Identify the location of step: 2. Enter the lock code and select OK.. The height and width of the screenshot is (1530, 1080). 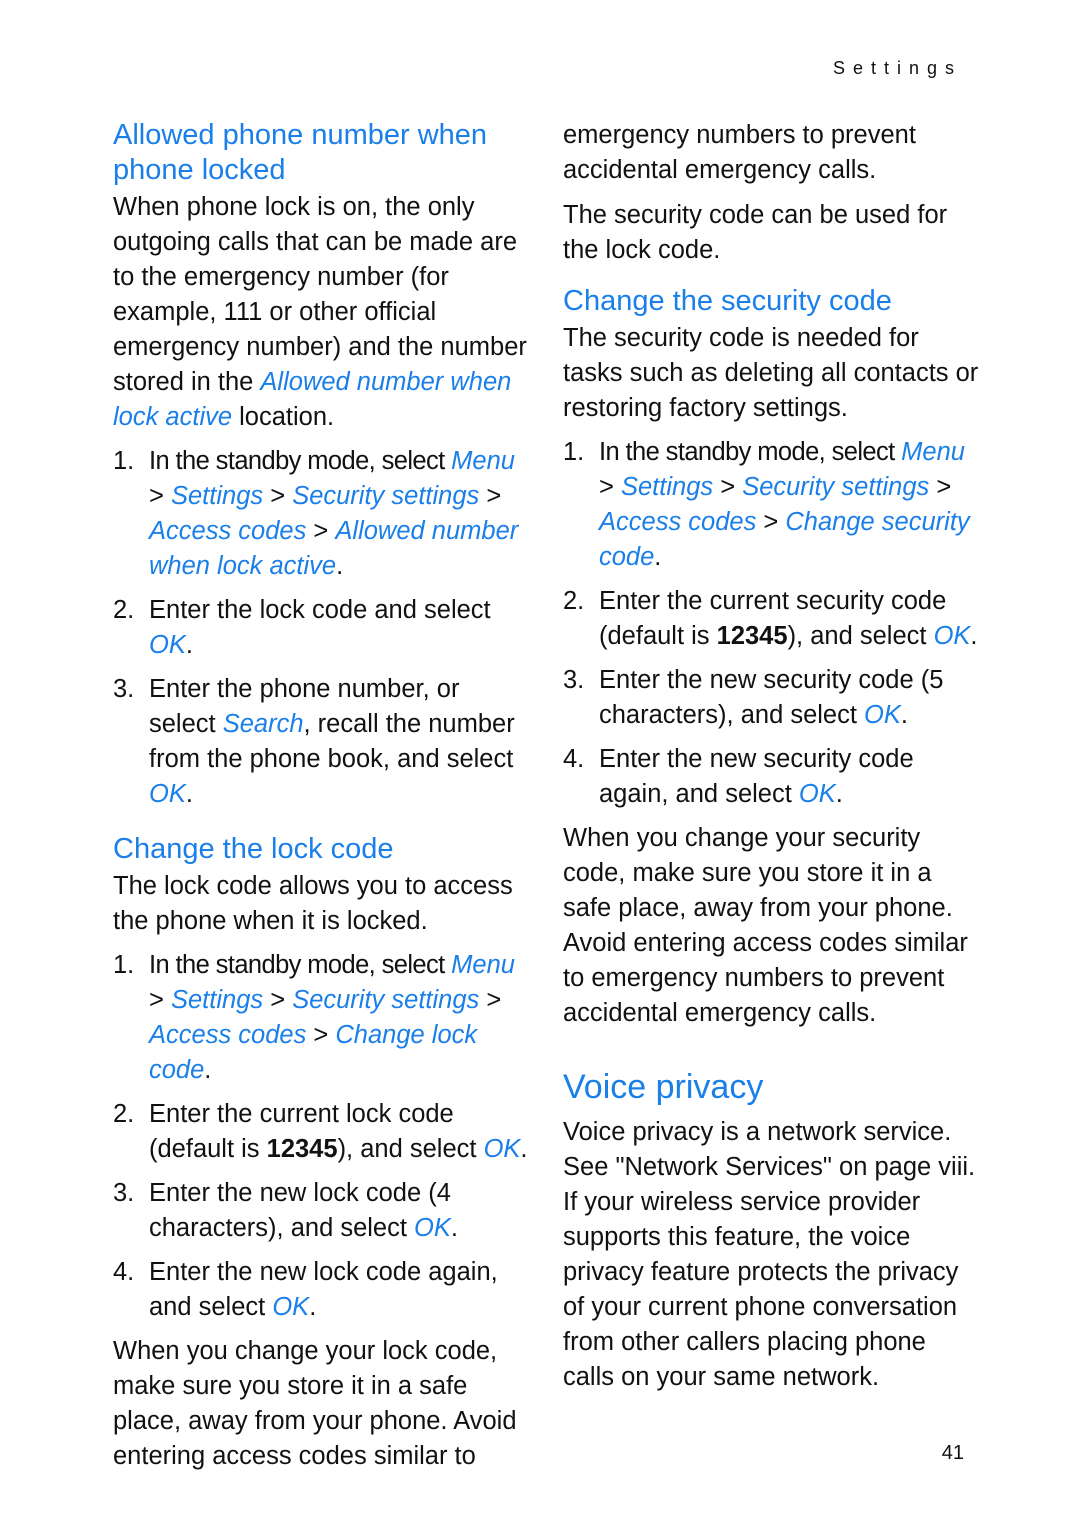
(323, 628).